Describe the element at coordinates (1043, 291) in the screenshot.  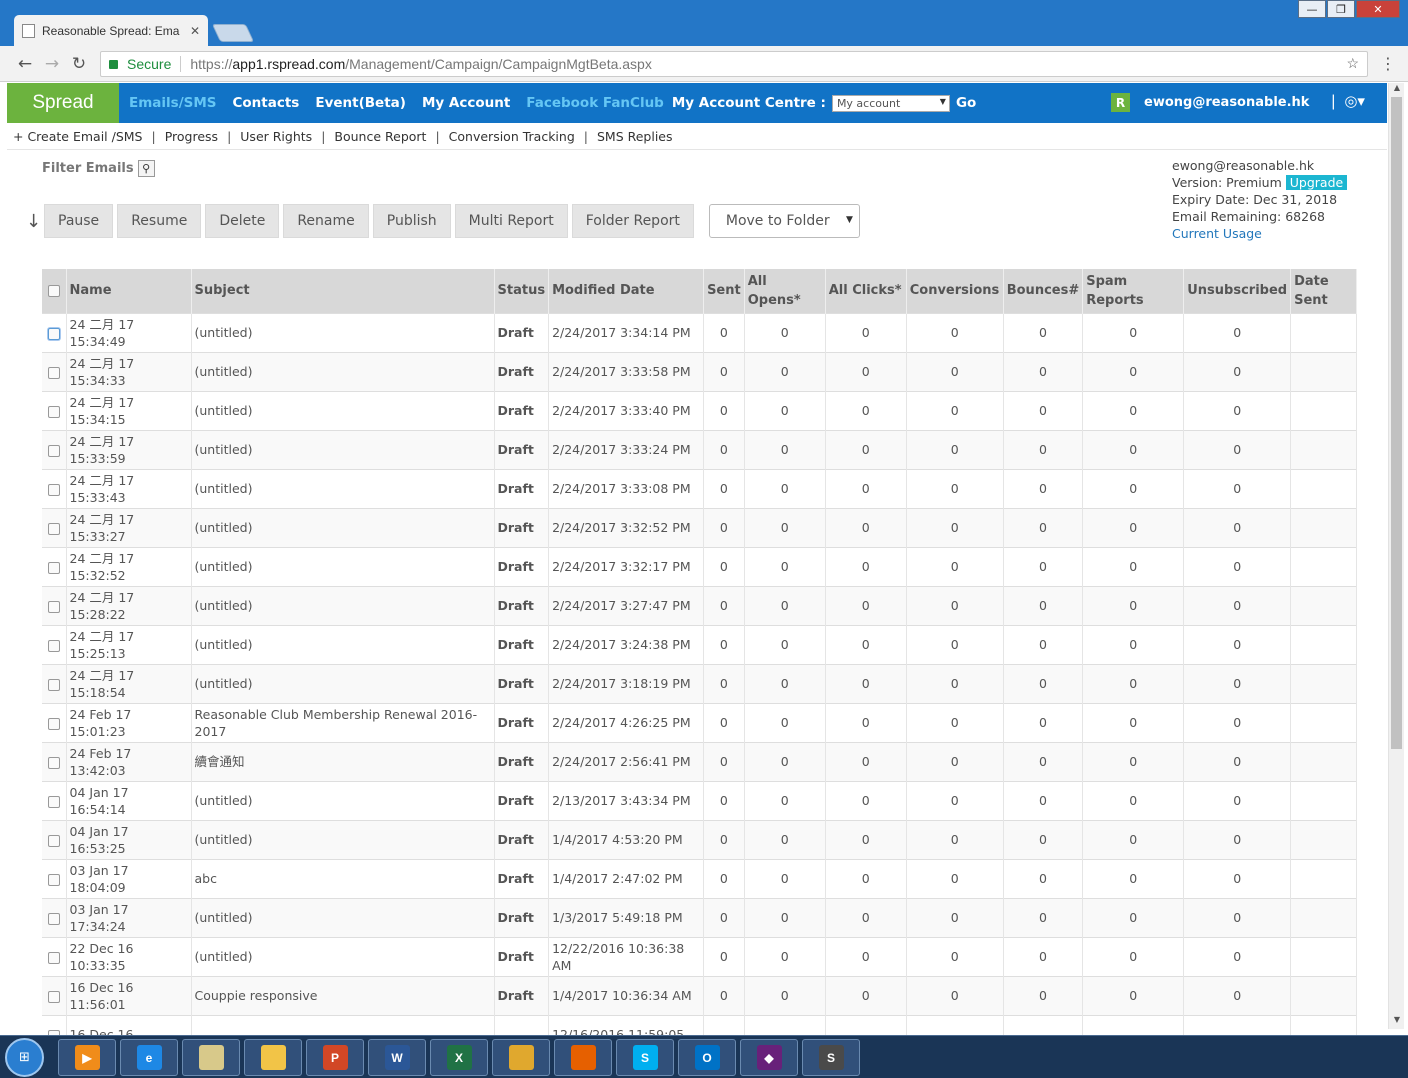
I see `col-bounces: Bounces#` at that location.